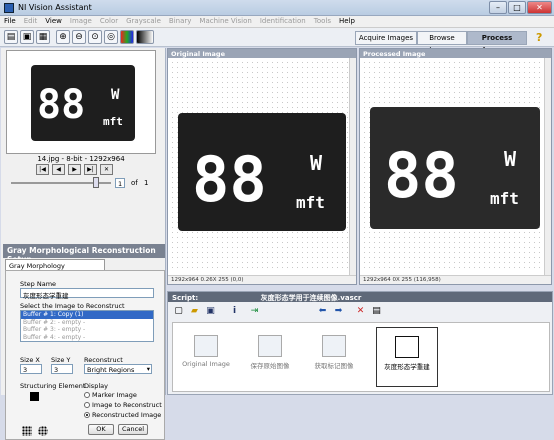 The height and width of the screenshot is (440, 554). What do you see at coordinates (90, 169) in the screenshot?
I see `last-image-button: ▶|` at bounding box center [90, 169].